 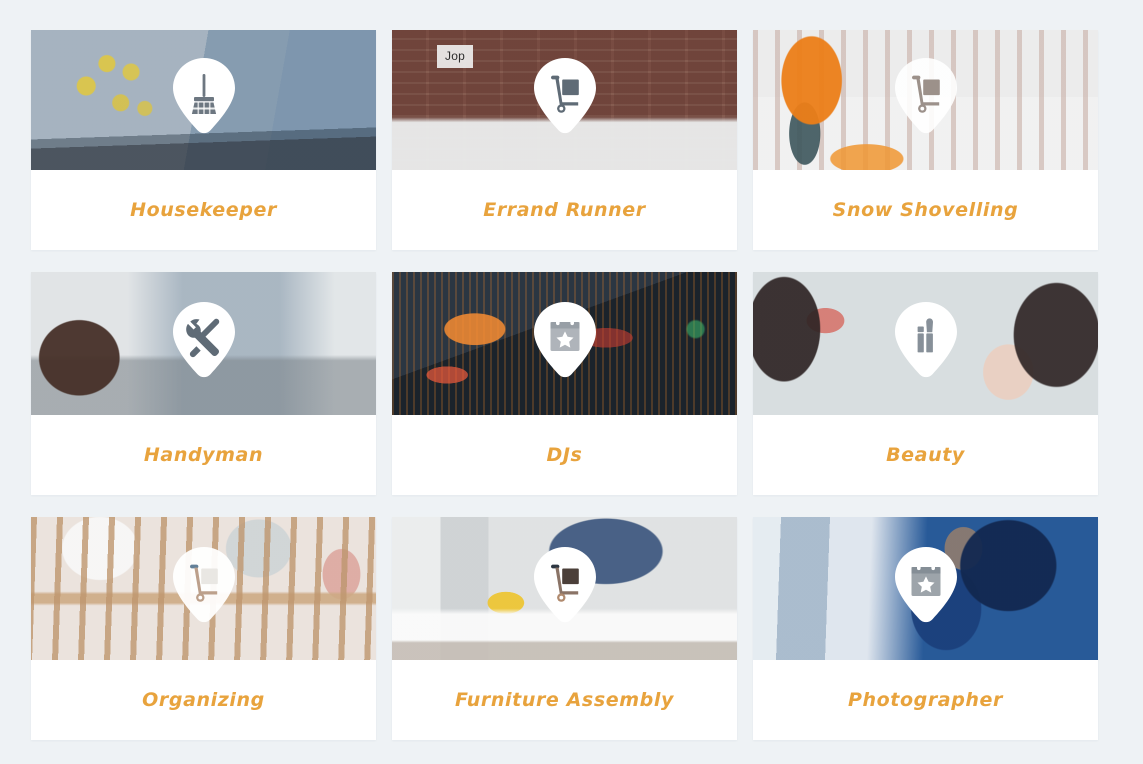 I want to click on card-caption: Housekeeper, so click(x=203, y=210).